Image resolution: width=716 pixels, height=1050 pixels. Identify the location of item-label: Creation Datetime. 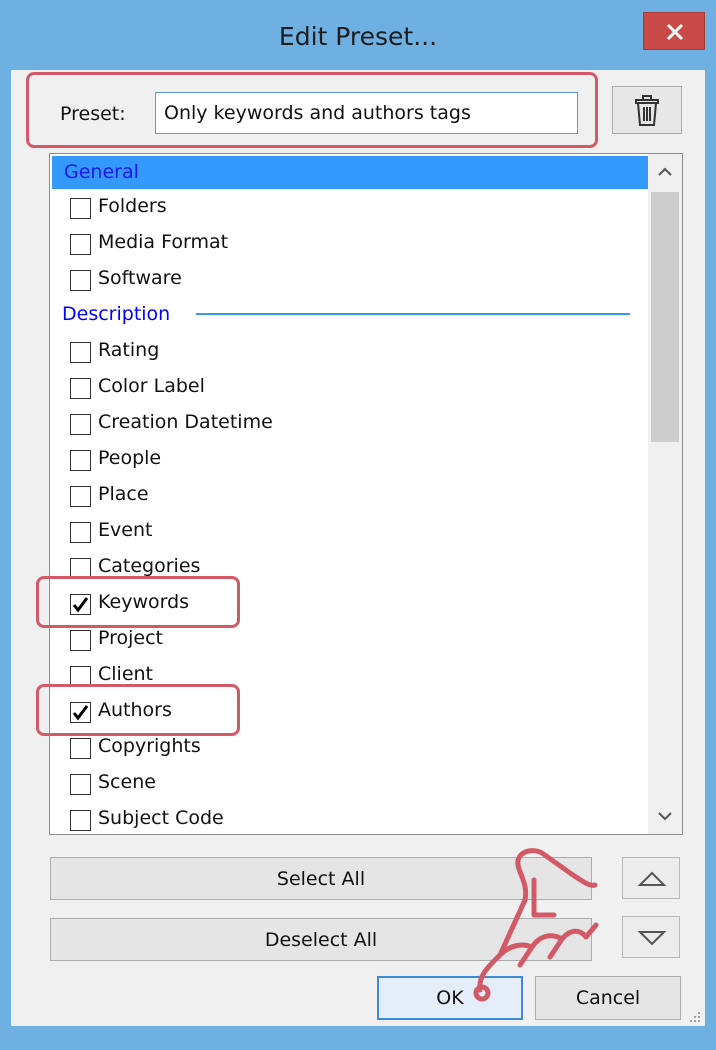
(185, 422).